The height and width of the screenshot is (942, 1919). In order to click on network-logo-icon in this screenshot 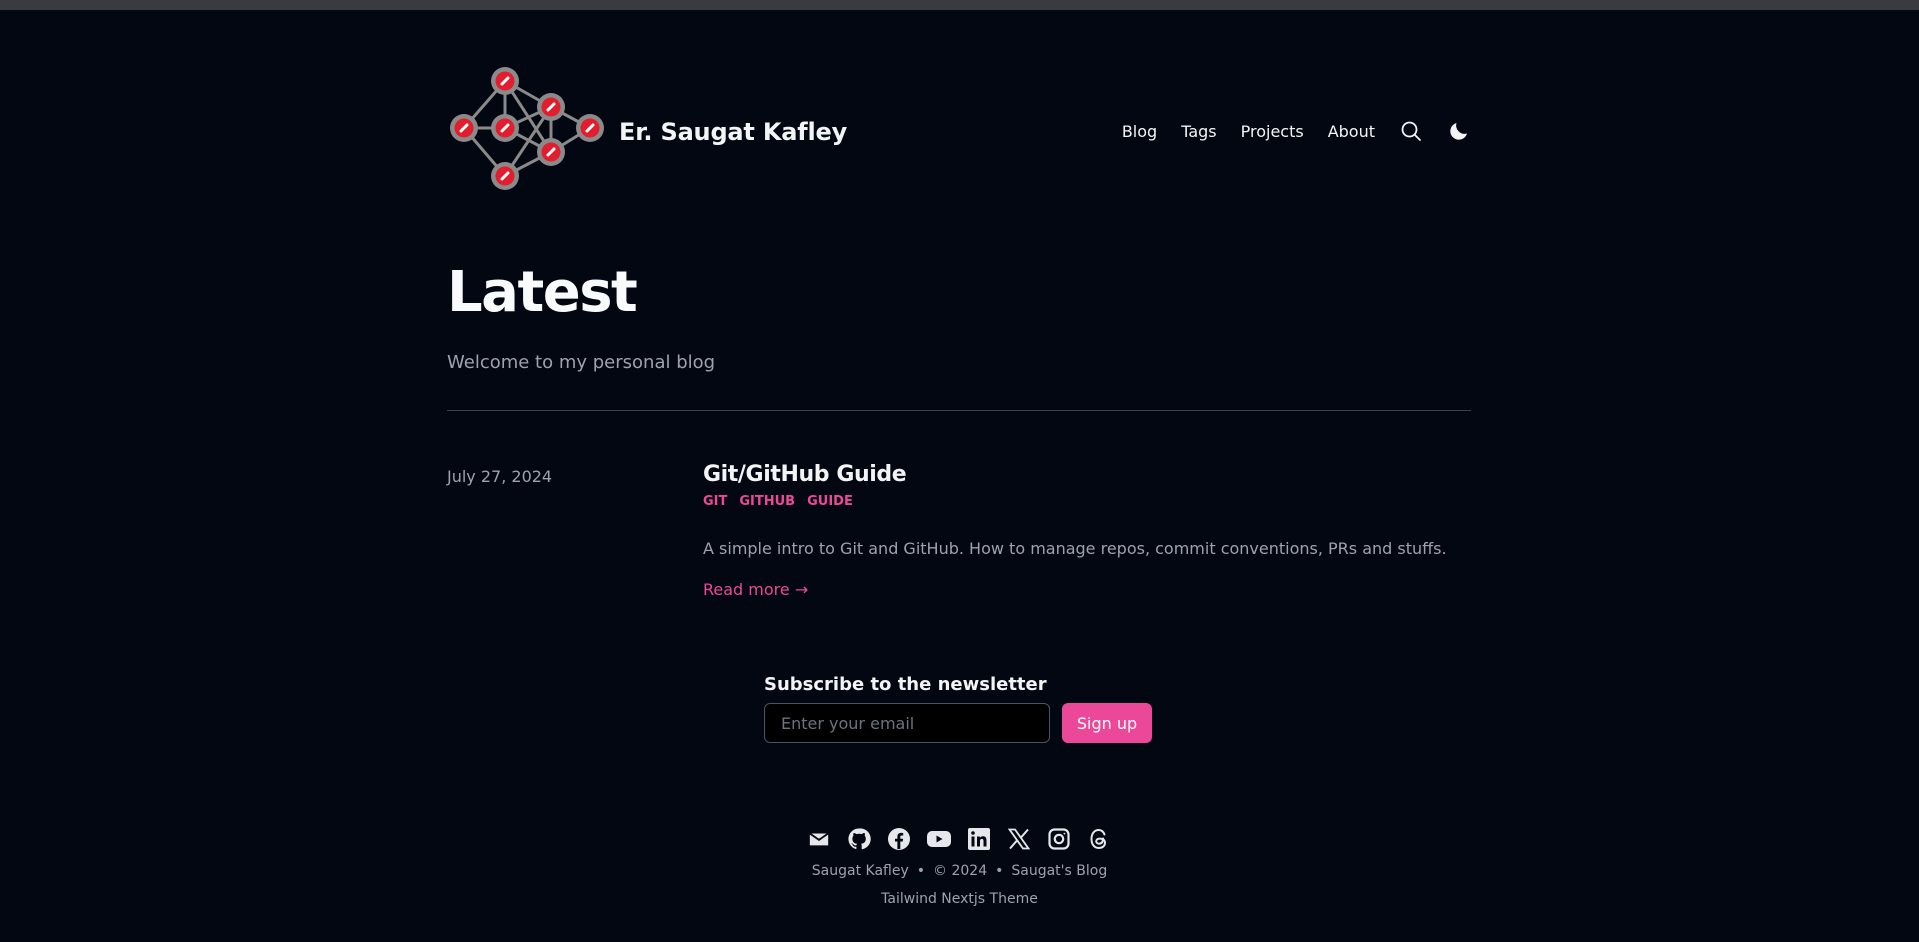, I will do `click(527, 128)`.